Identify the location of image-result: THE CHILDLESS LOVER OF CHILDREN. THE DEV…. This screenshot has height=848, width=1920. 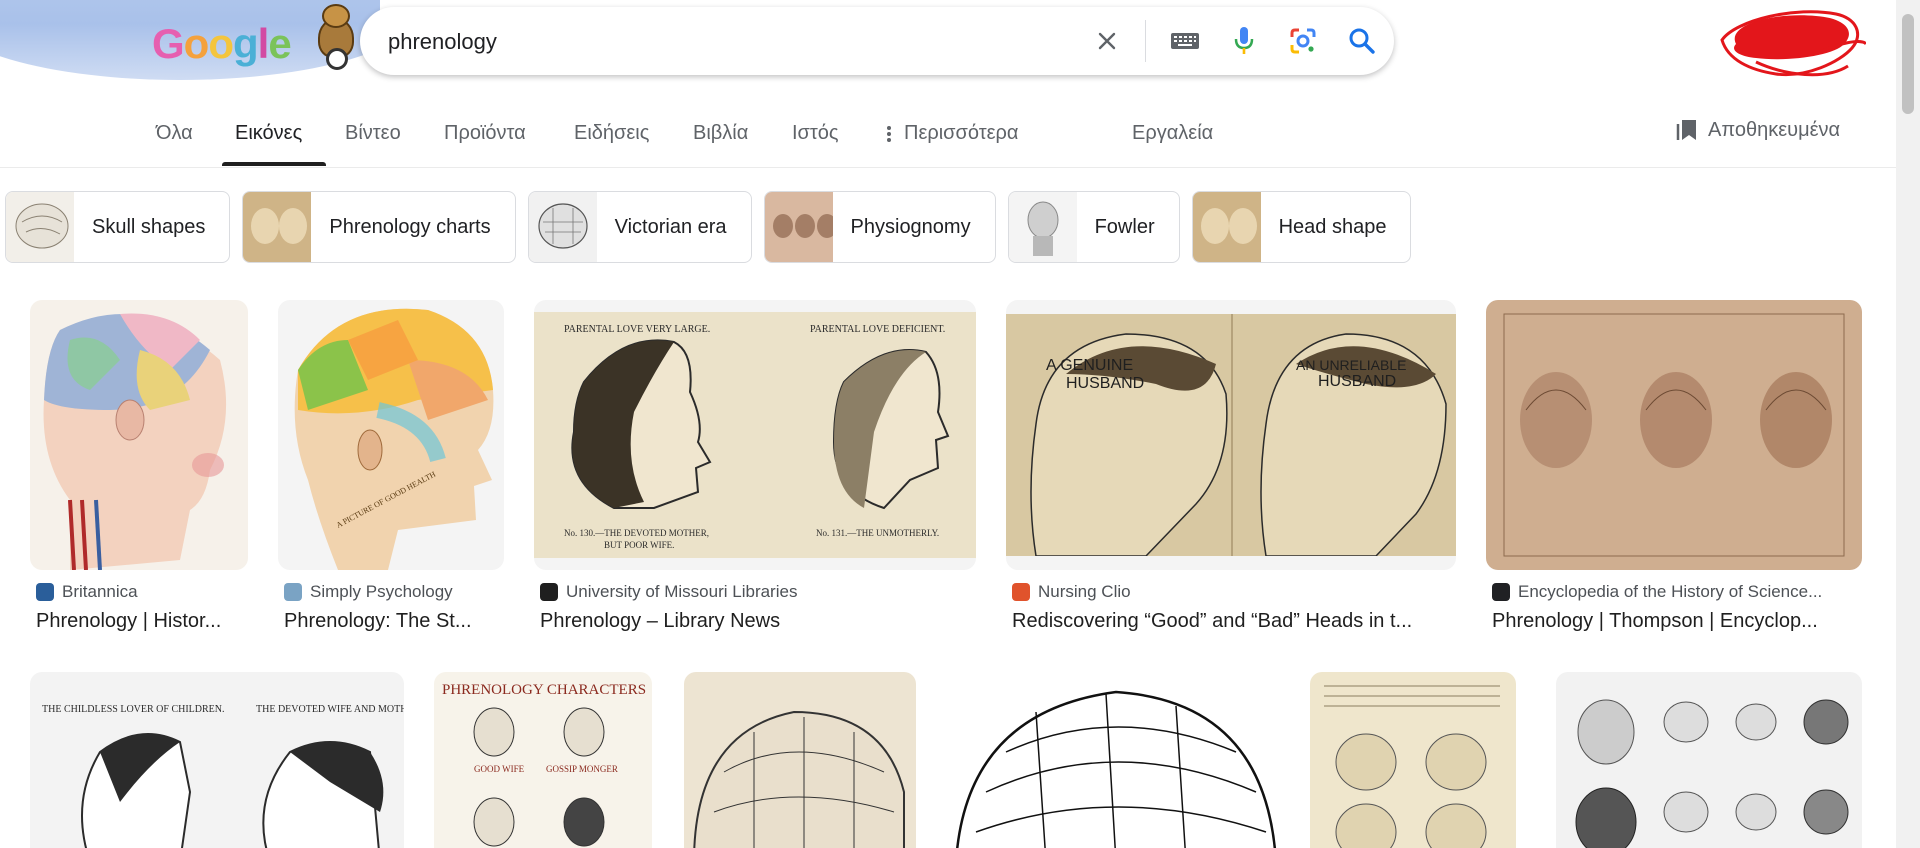
(217, 760).